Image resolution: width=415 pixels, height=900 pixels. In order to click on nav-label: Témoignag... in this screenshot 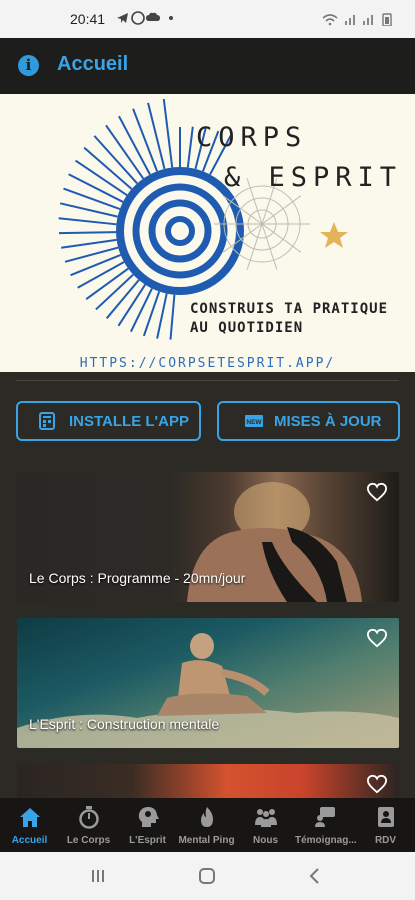, I will do `click(326, 840)`.